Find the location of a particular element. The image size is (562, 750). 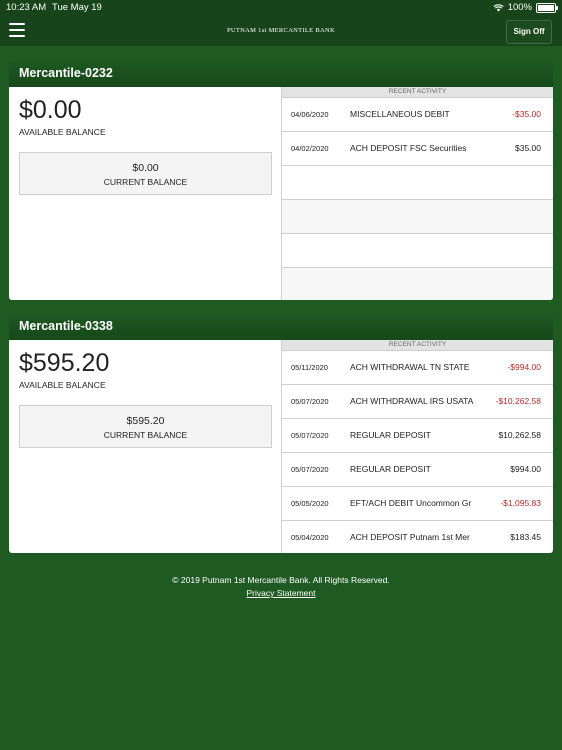

sign-off-button: Sign Off is located at coordinates (529, 32).